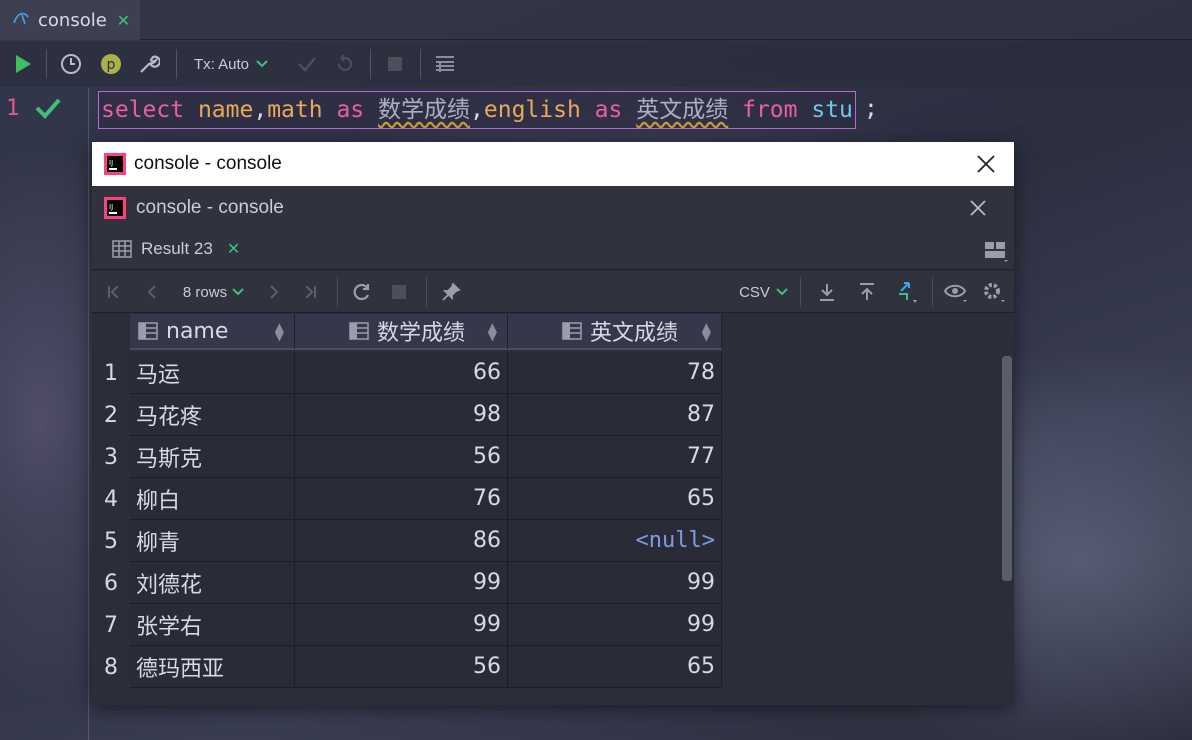  What do you see at coordinates (212, 625) in the screenshot?
I see `cell-name: 张学右` at bounding box center [212, 625].